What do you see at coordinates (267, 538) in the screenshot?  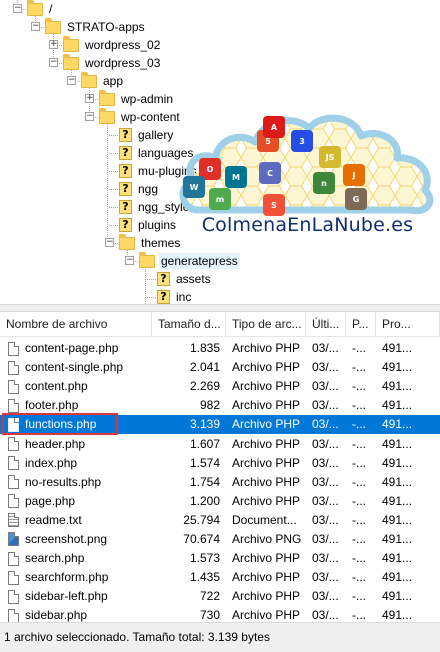 I see `file-type: Archivo PNG` at bounding box center [267, 538].